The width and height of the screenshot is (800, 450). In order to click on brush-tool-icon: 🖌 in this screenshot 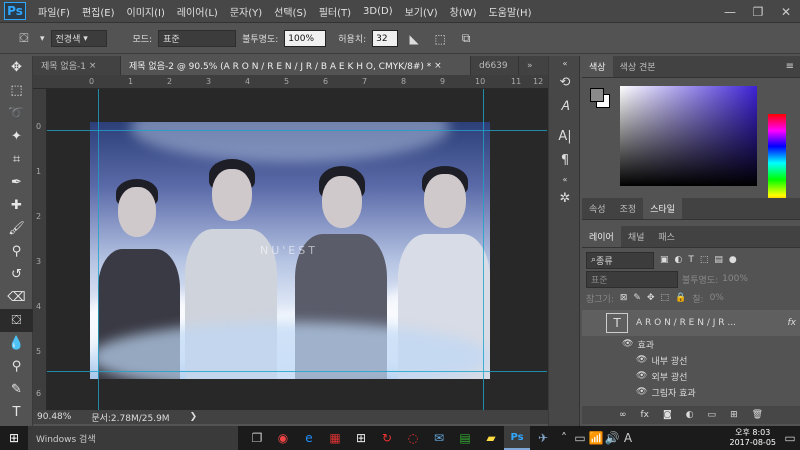, I will do `click(16, 228)`.